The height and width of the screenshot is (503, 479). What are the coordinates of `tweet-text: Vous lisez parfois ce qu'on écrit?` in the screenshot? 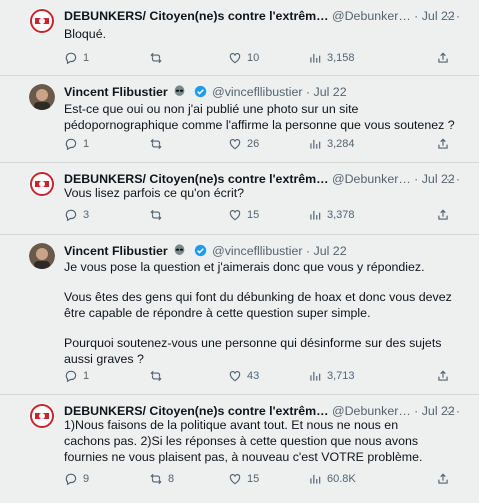 It's located at (154, 193).